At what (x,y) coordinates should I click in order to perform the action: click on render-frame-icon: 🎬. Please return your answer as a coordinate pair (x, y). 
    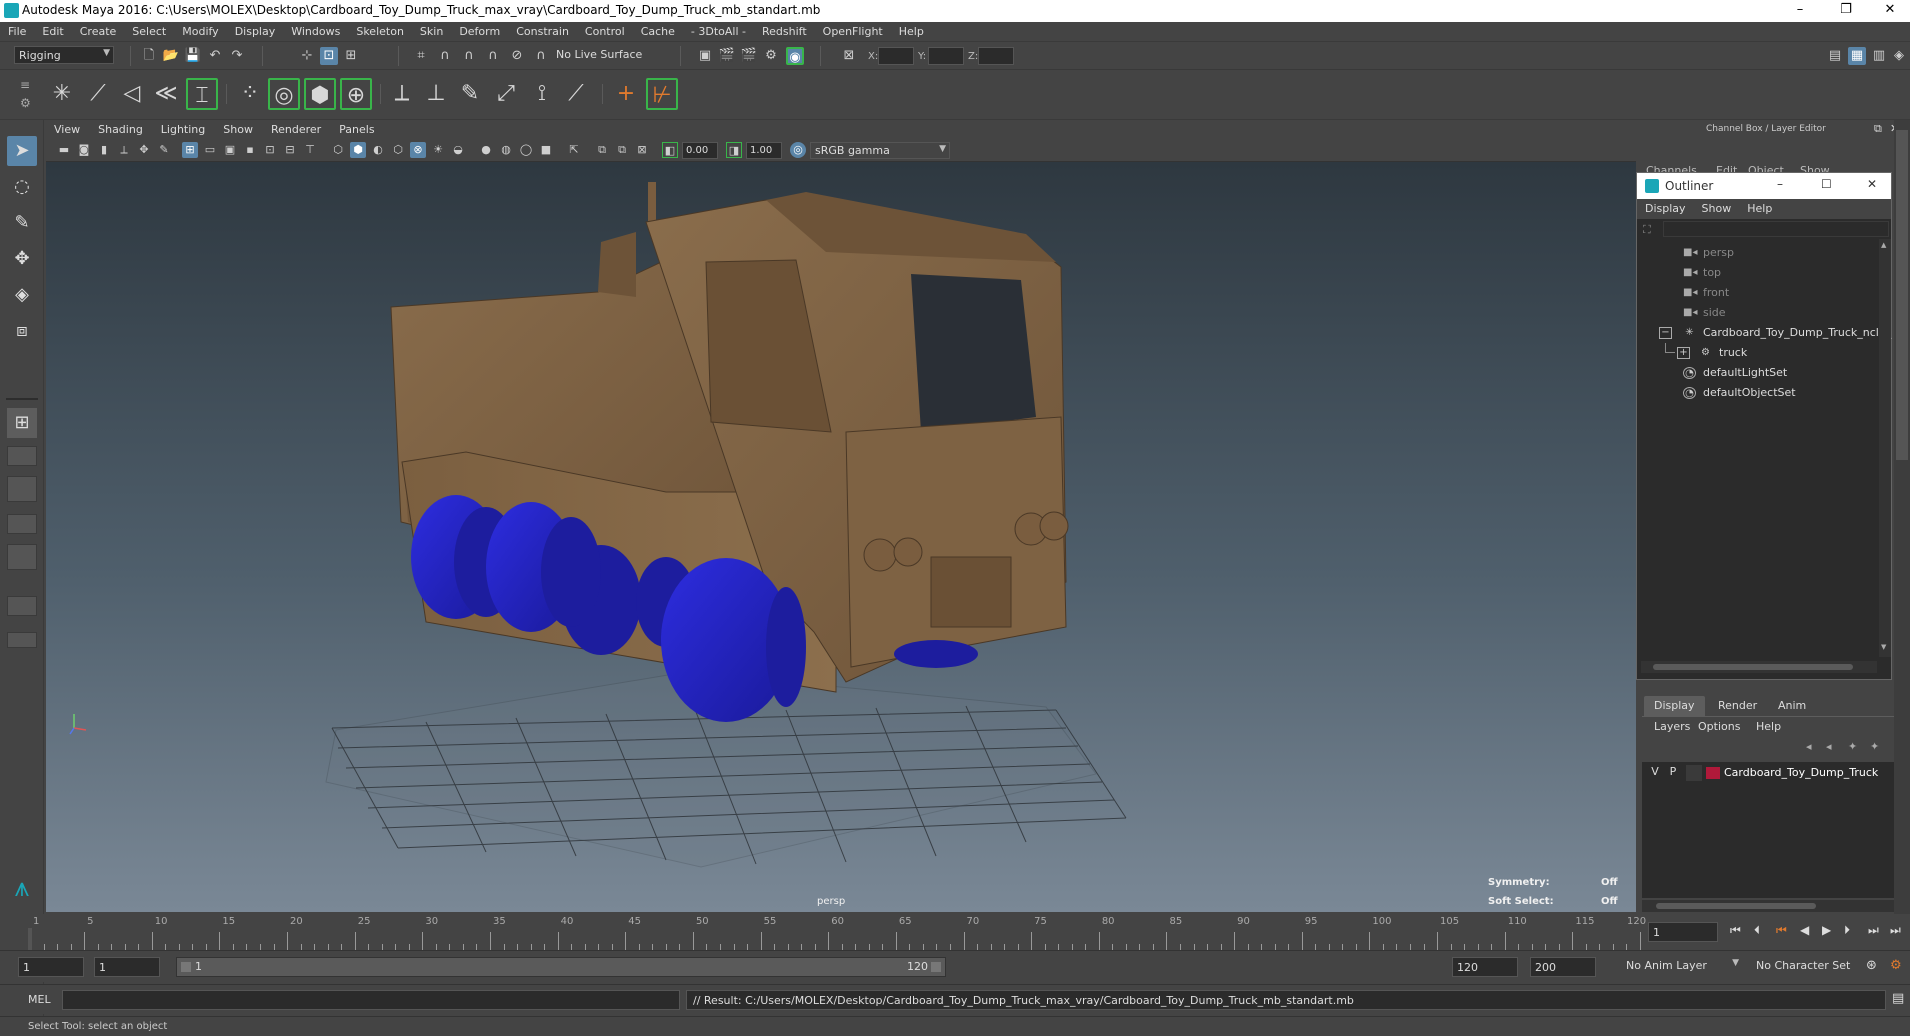
    Looking at the image, I should click on (727, 56).